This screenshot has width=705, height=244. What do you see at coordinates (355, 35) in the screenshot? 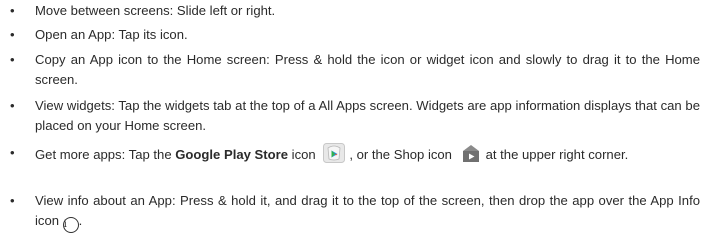
I see `list-item-open-app: • Open an App: Tap its icon.` at bounding box center [355, 35].